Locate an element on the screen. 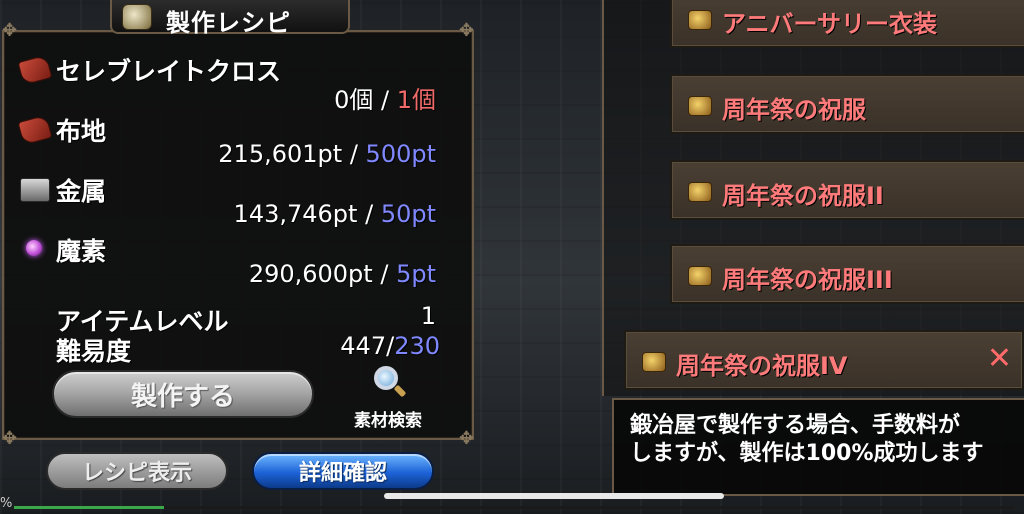 The width and height of the screenshot is (1024, 514). material-name: 魔素 is located at coordinates (81, 251).